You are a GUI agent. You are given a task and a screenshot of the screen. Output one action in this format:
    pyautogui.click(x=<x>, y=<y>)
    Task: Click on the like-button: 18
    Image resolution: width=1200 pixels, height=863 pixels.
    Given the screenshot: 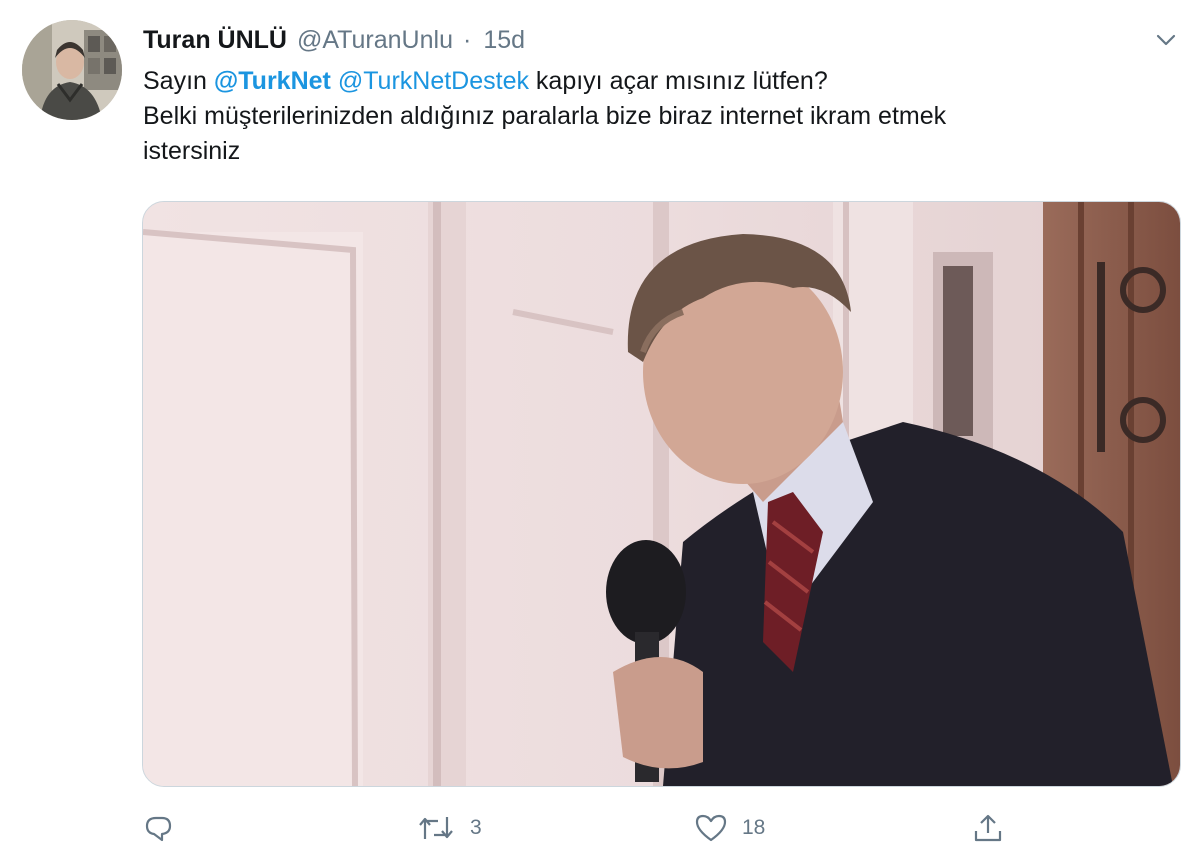 What is the action you would take?
    pyautogui.click(x=729, y=828)
    